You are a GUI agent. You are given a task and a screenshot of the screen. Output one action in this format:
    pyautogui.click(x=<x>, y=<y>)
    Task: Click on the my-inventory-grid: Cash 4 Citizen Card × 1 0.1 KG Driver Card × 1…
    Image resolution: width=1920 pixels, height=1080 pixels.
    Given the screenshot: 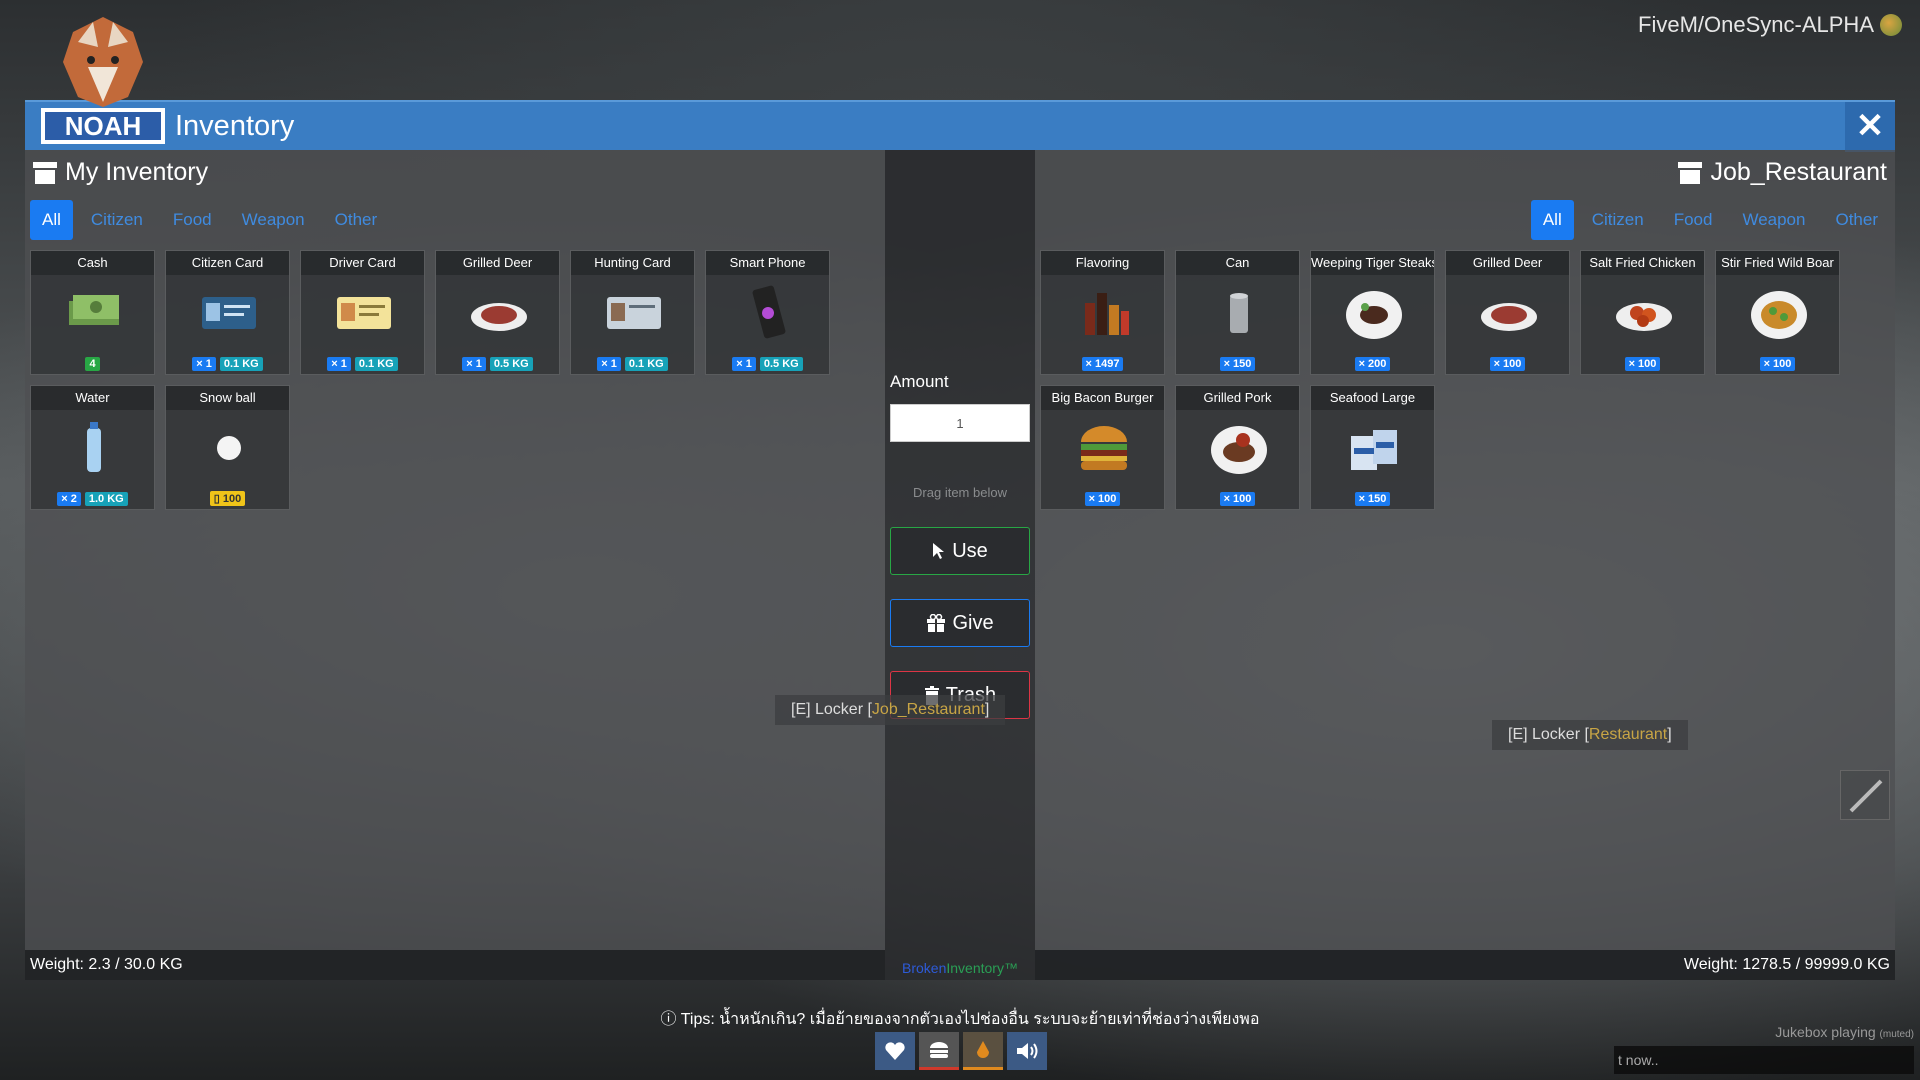 What is the action you would take?
    pyautogui.click(x=430, y=380)
    